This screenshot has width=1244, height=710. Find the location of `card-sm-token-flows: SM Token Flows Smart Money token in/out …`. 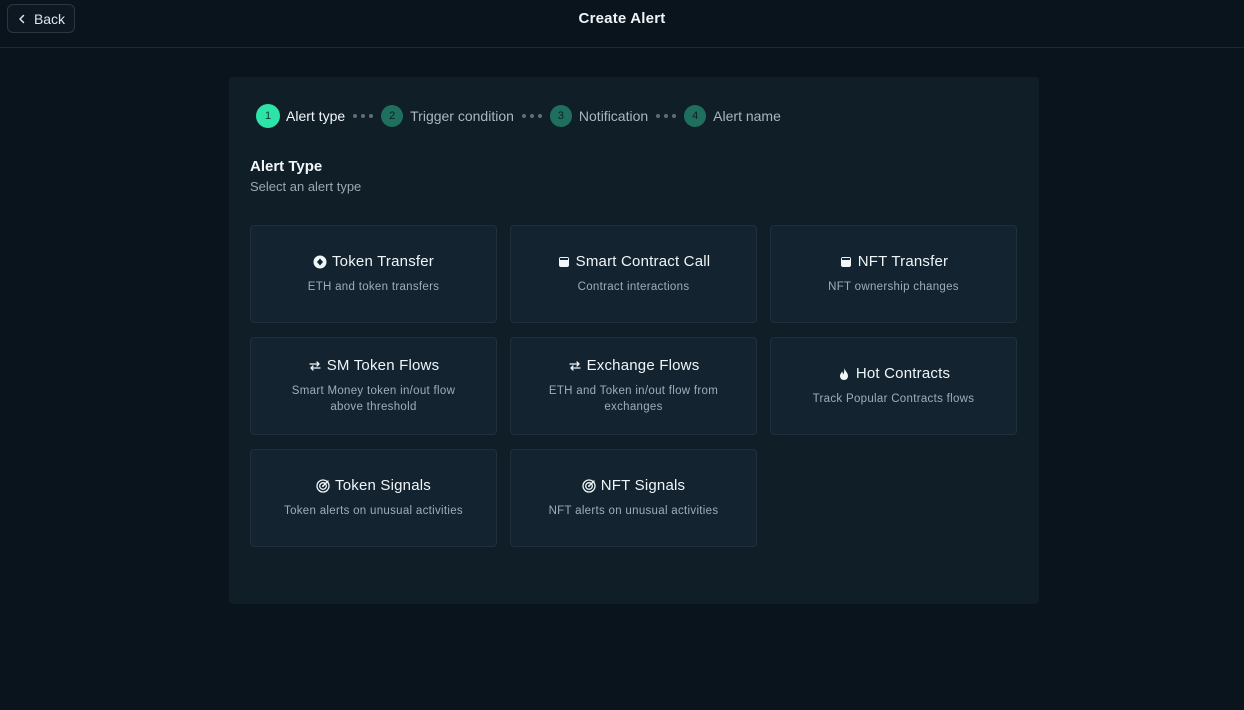

card-sm-token-flows: SM Token Flows Smart Money token in/out … is located at coordinates (373, 386).